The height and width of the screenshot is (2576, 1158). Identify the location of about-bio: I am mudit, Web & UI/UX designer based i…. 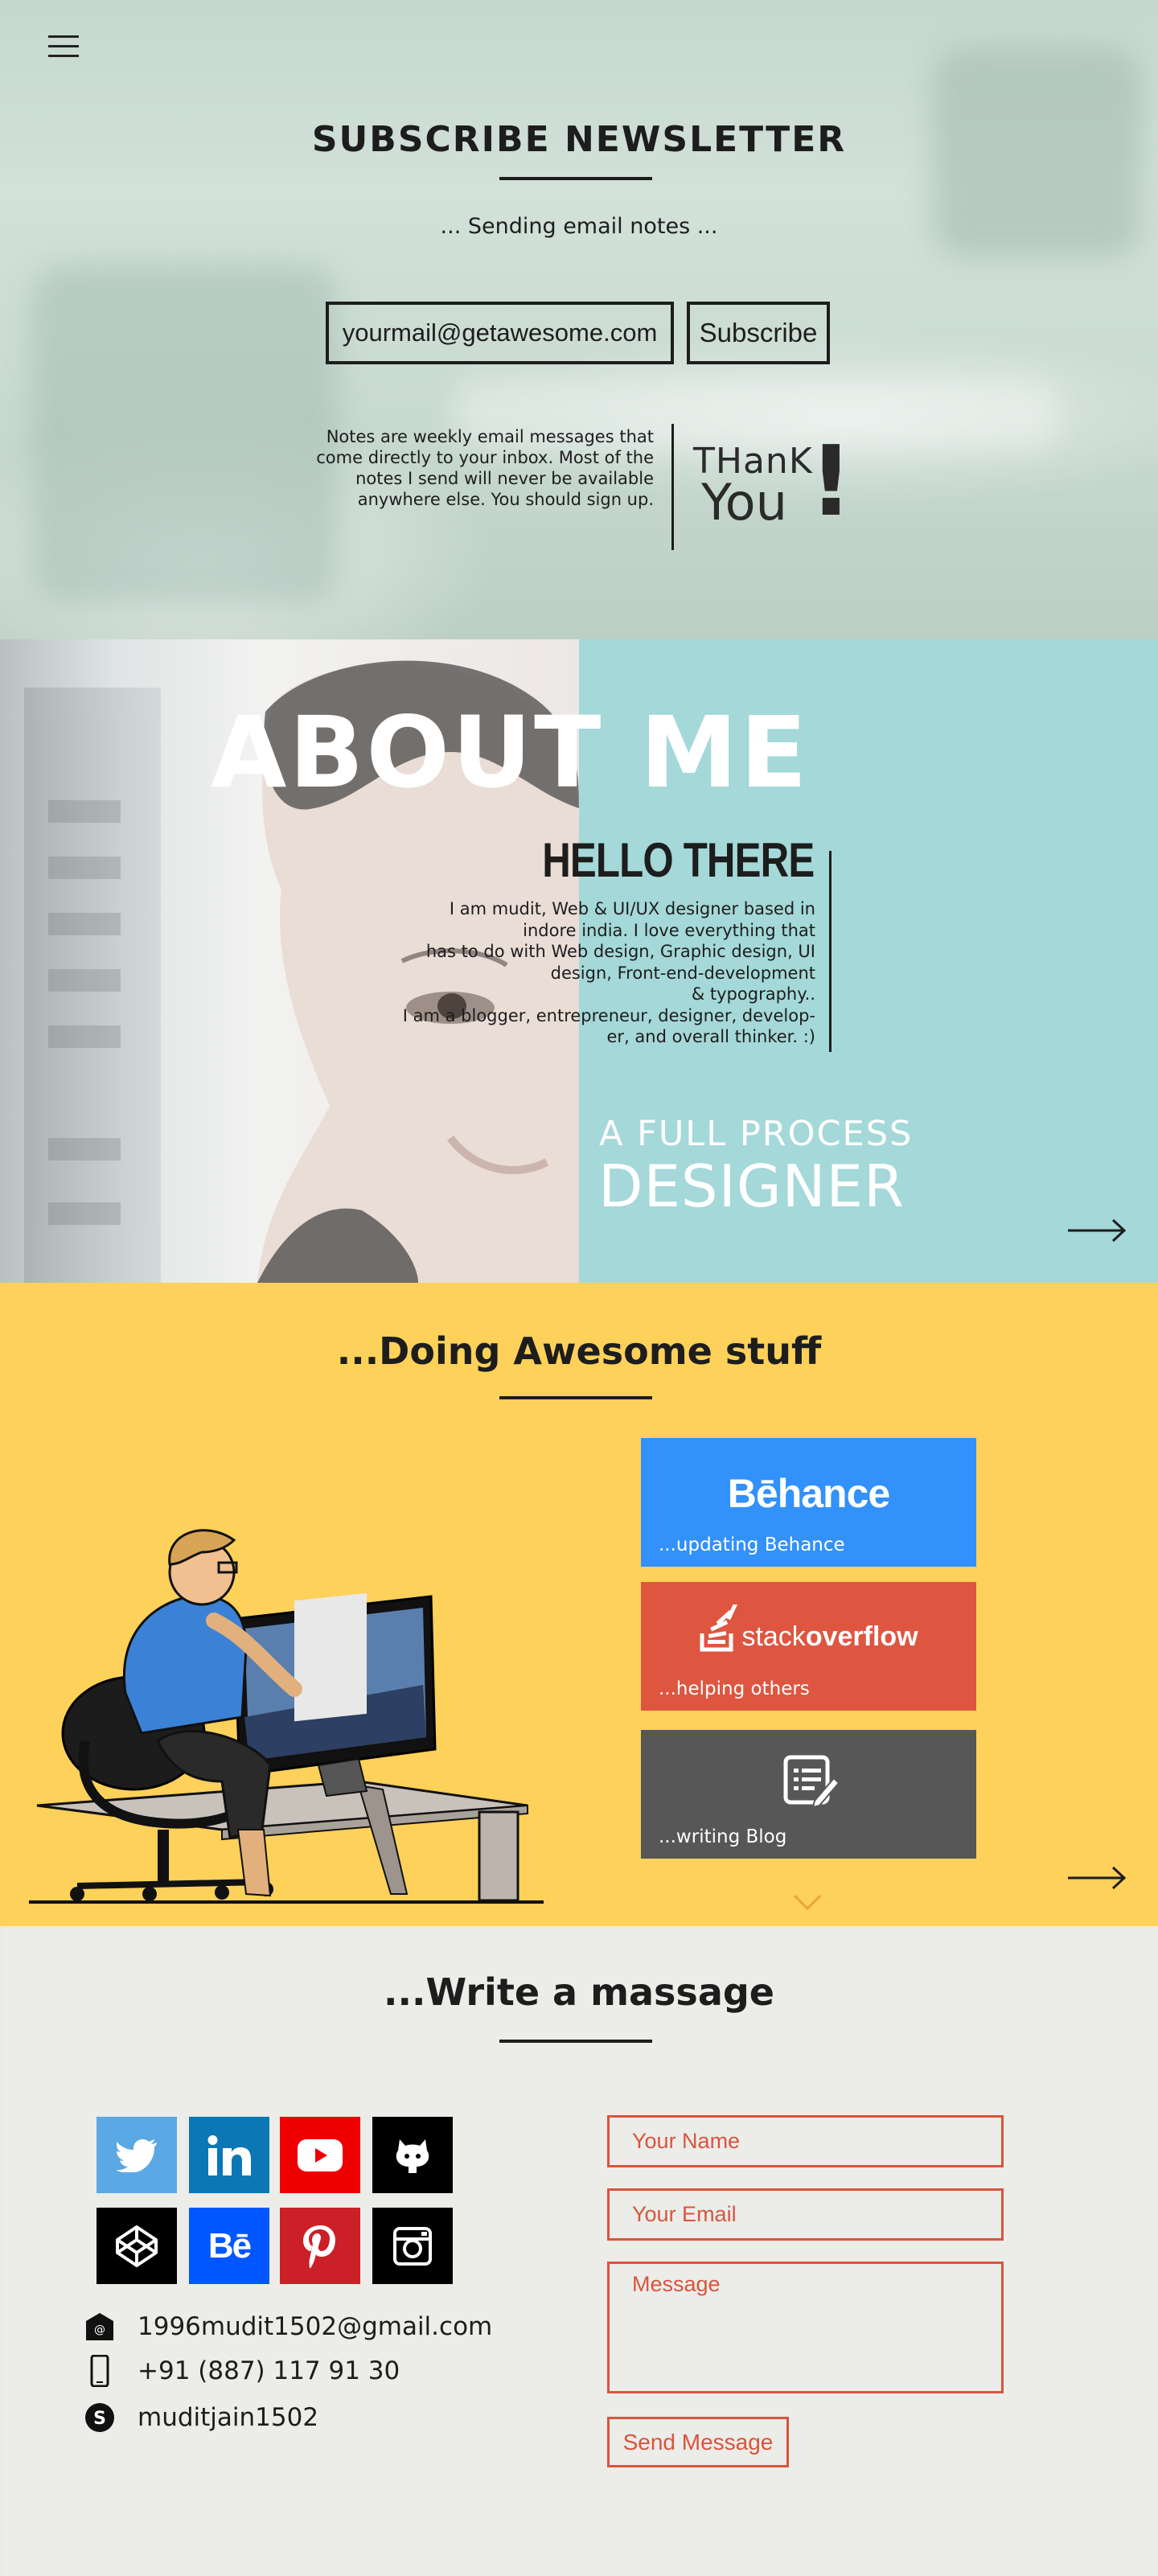
(584, 973).